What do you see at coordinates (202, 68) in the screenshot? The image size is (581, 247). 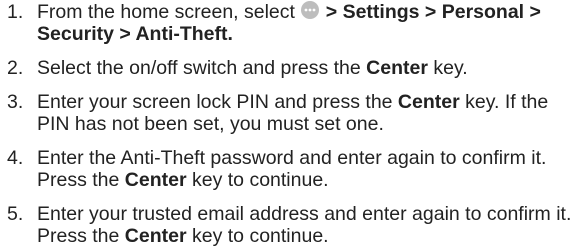 I see `step-text: Select the on/off switch and press the` at bounding box center [202, 68].